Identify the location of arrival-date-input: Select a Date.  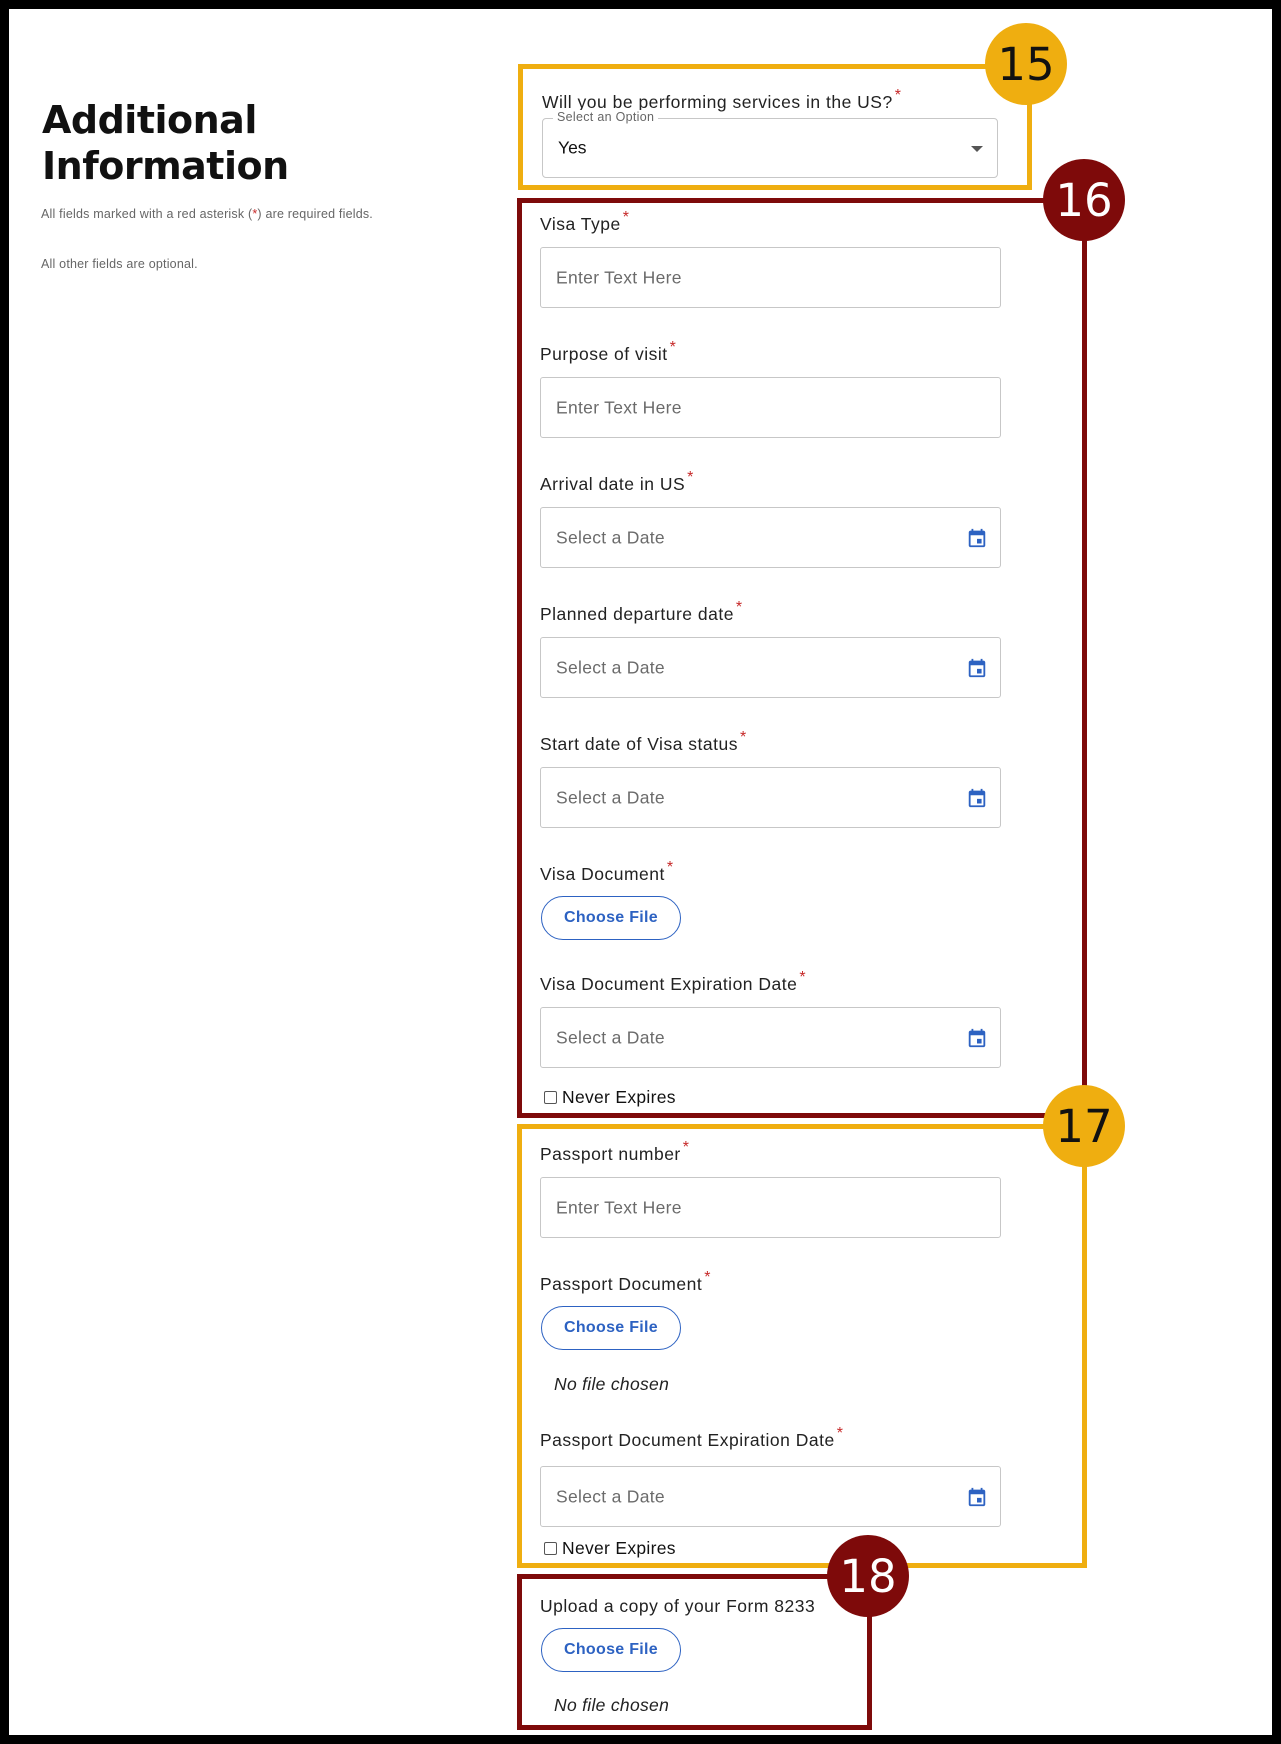
(770, 537).